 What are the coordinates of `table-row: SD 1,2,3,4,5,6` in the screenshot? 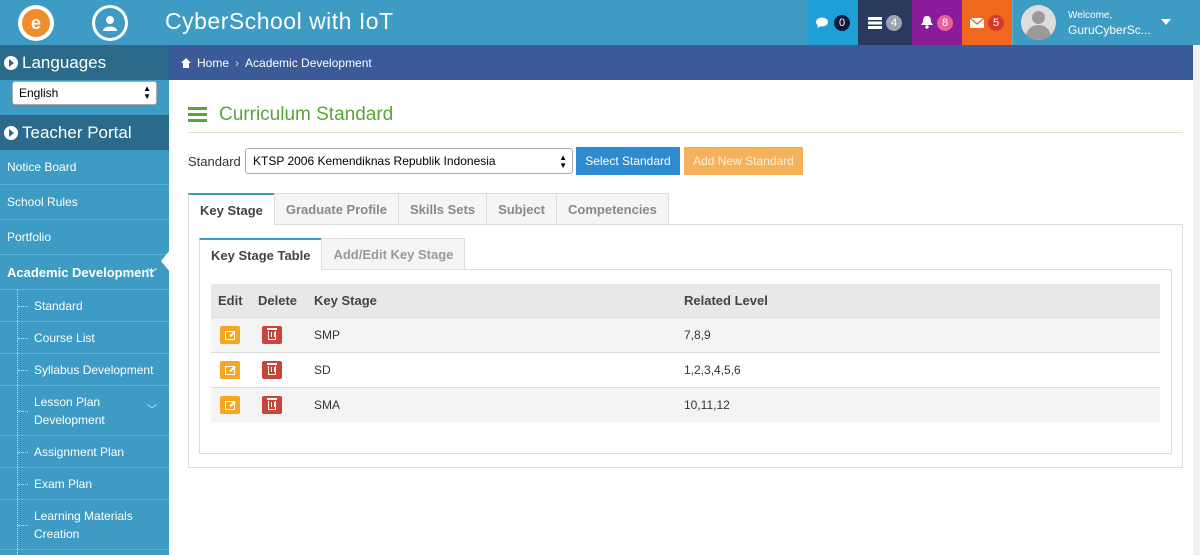 It's located at (685, 369).